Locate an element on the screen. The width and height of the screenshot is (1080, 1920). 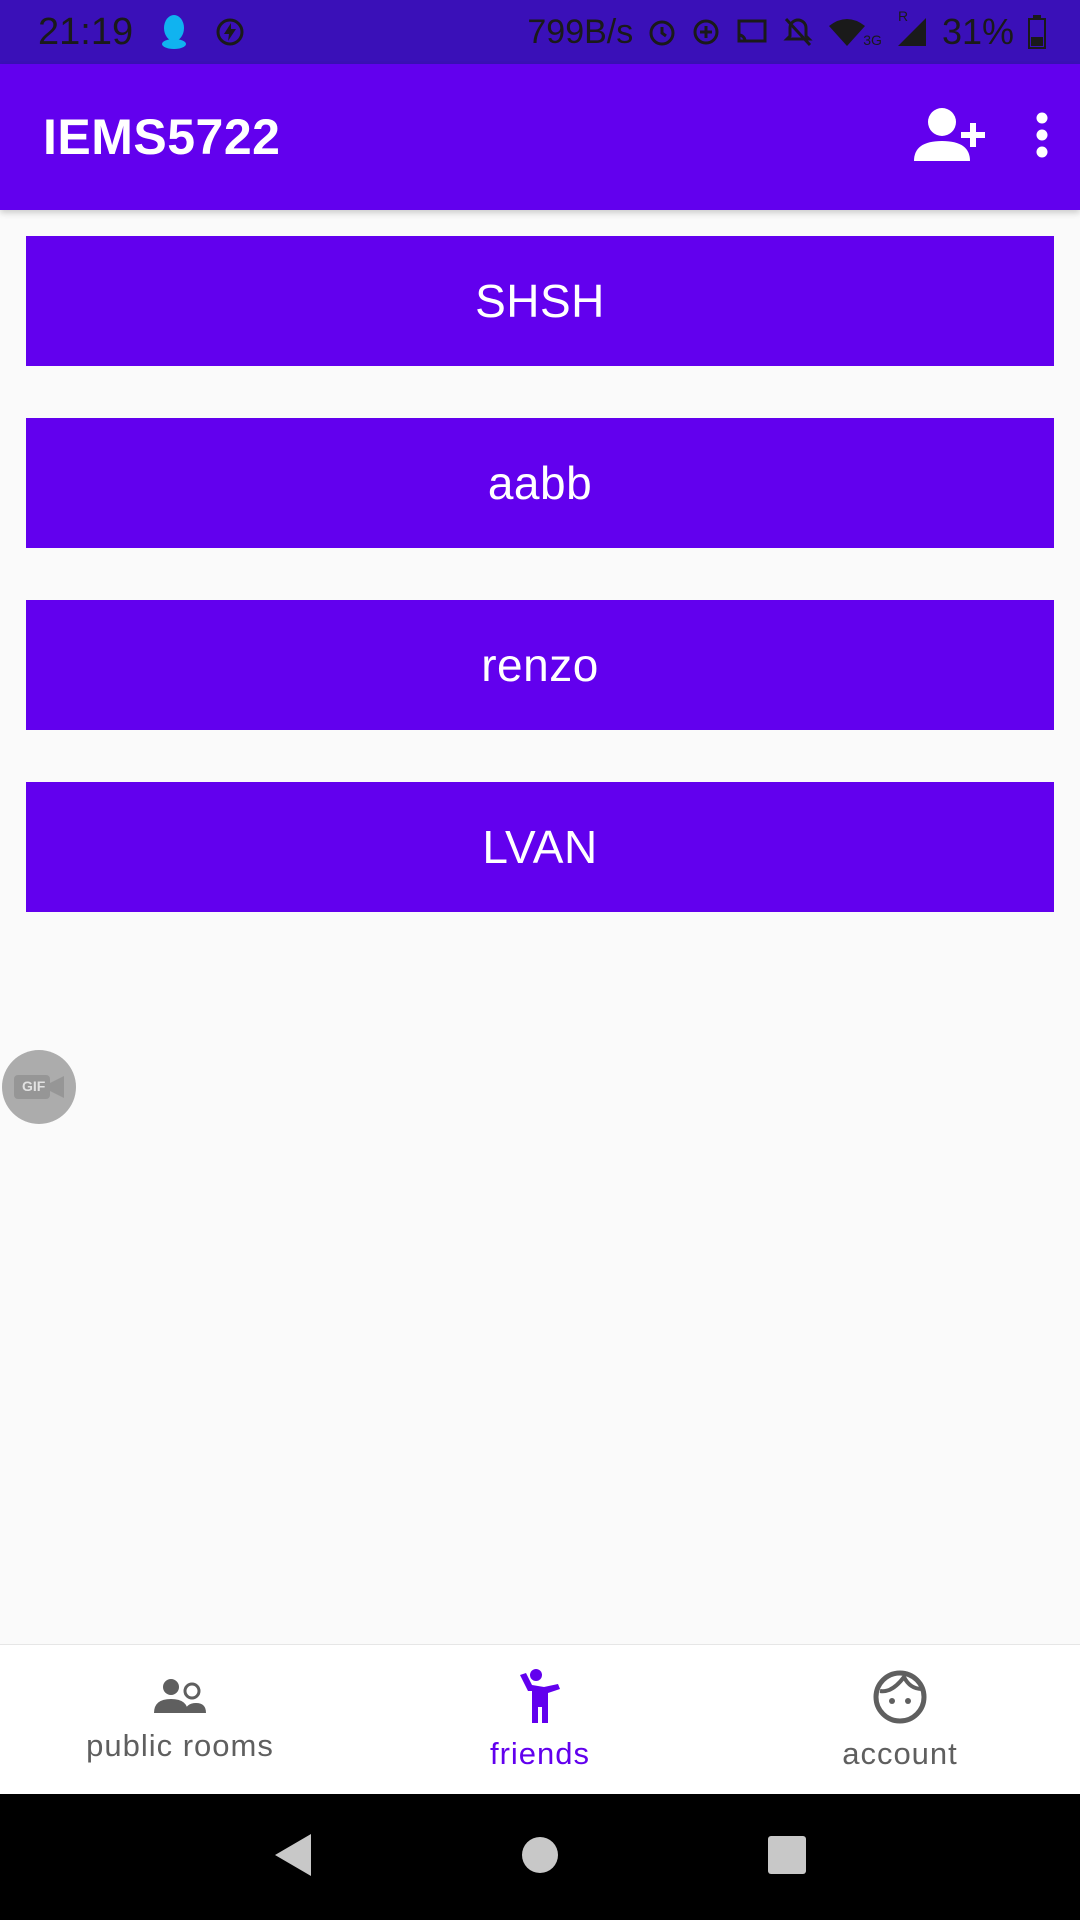
network-speed: 799B/s is located at coordinates (580, 31).